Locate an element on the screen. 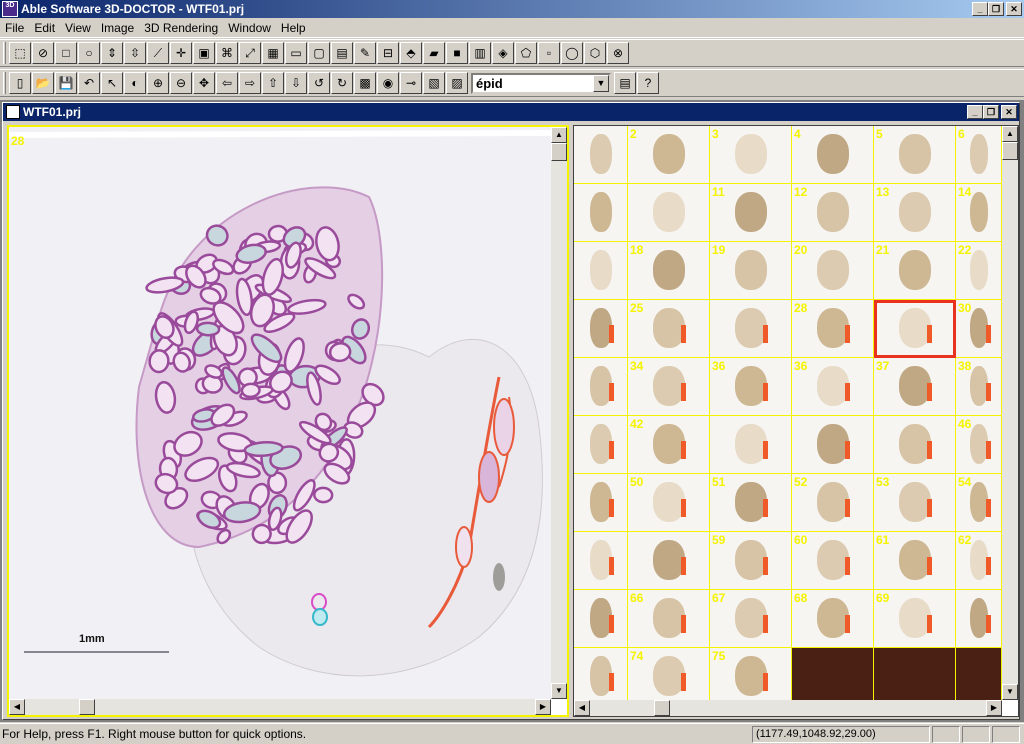 This screenshot has height=744, width=1024. circle-icon: ◯ is located at coordinates (572, 53).